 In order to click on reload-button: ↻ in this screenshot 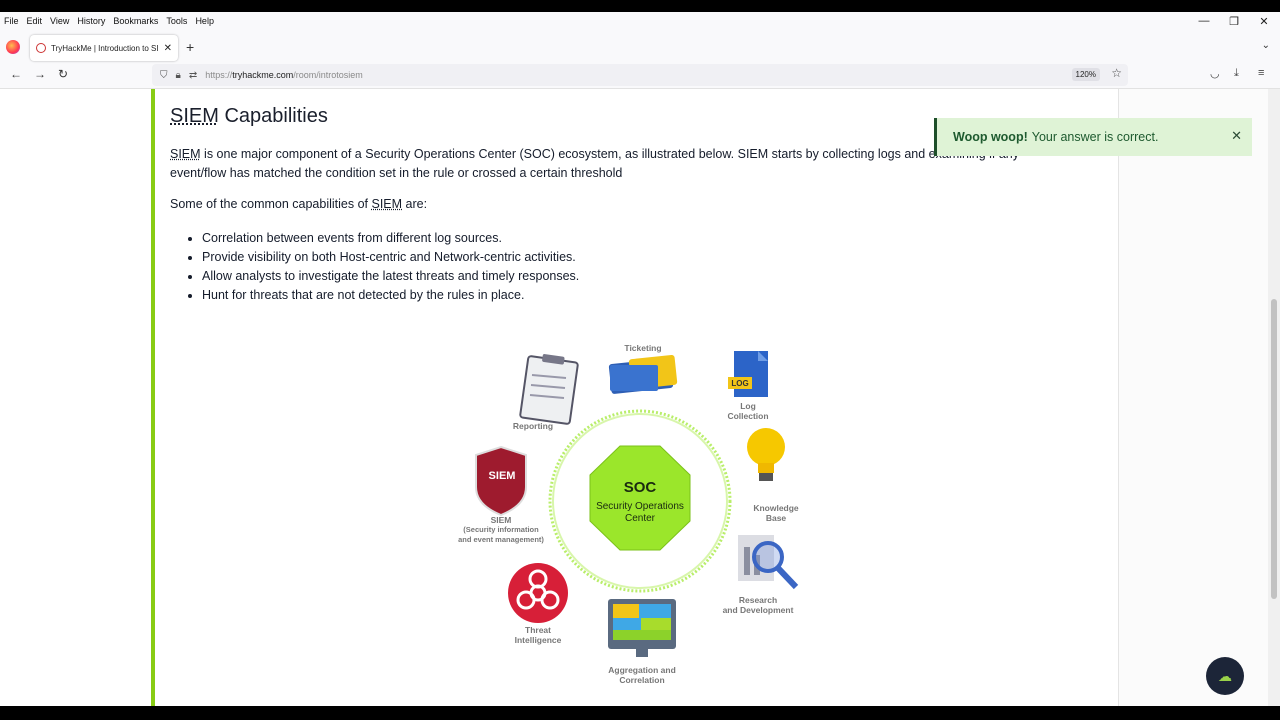, I will do `click(63, 74)`.